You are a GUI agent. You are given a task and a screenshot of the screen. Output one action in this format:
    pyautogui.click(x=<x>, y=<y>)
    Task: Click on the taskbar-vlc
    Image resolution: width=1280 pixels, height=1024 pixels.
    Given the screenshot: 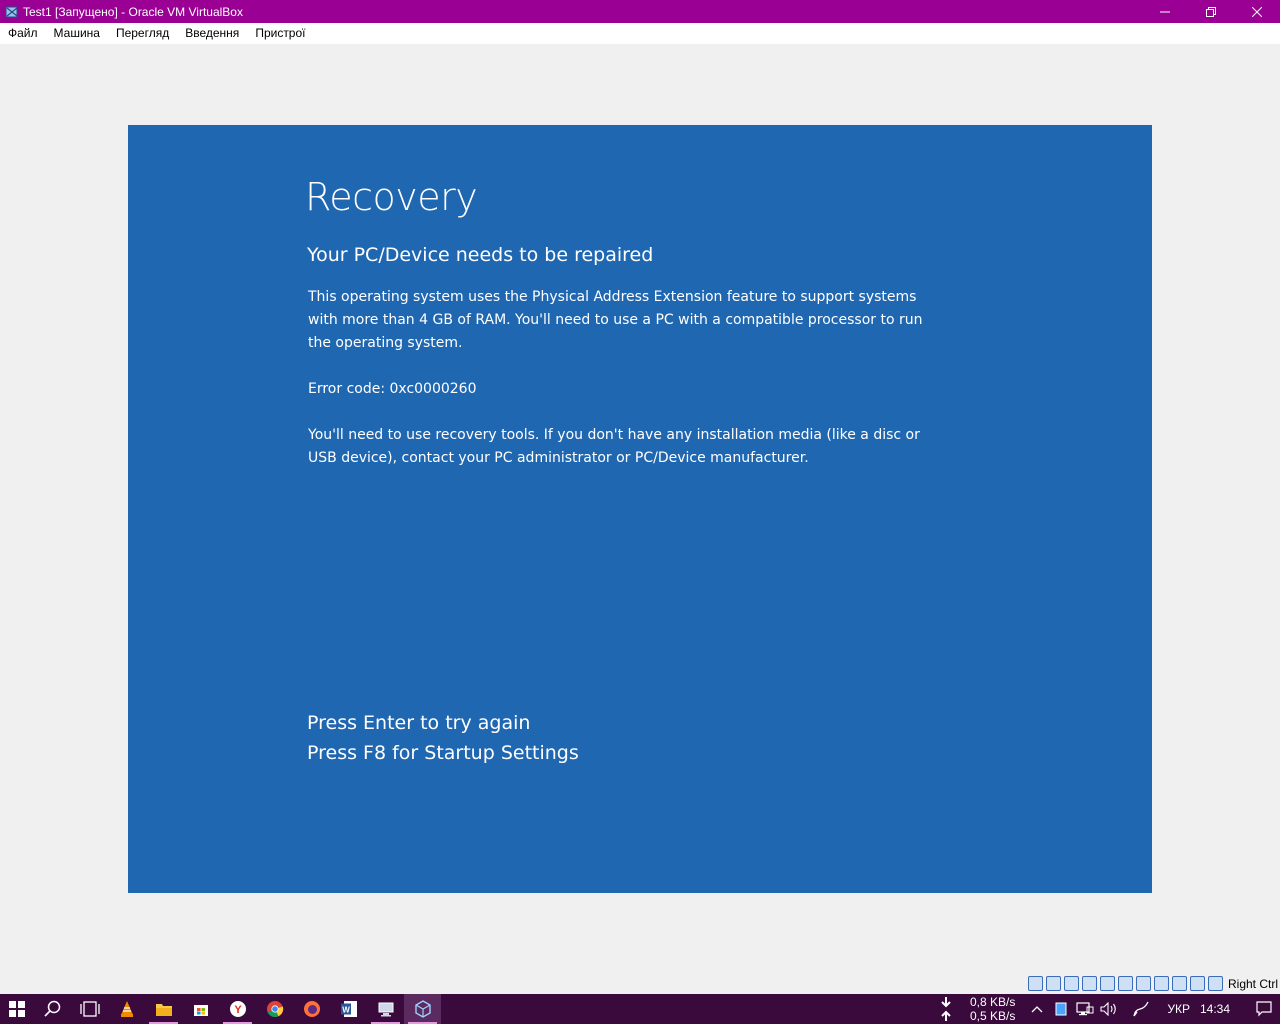 What is the action you would take?
    pyautogui.click(x=126, y=1009)
    